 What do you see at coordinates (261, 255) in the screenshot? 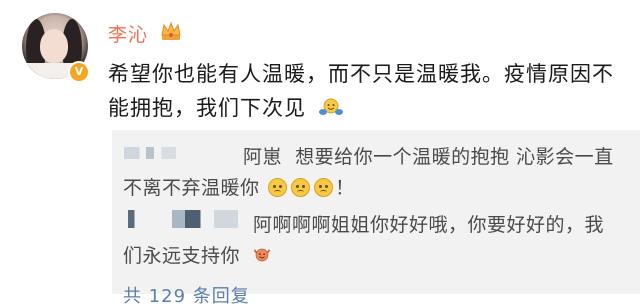
I see `cheer-emoji-icon` at bounding box center [261, 255].